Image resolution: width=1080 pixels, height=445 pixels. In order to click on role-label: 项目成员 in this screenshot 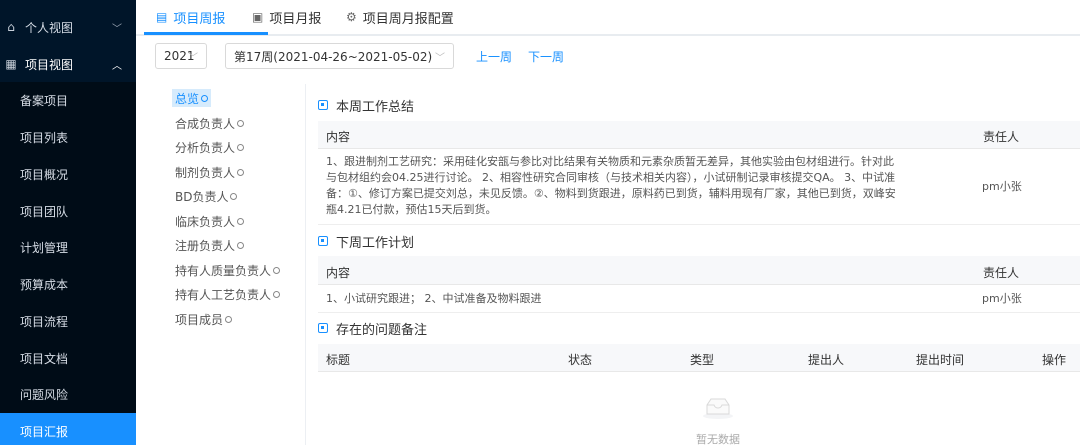, I will do `click(199, 319)`.